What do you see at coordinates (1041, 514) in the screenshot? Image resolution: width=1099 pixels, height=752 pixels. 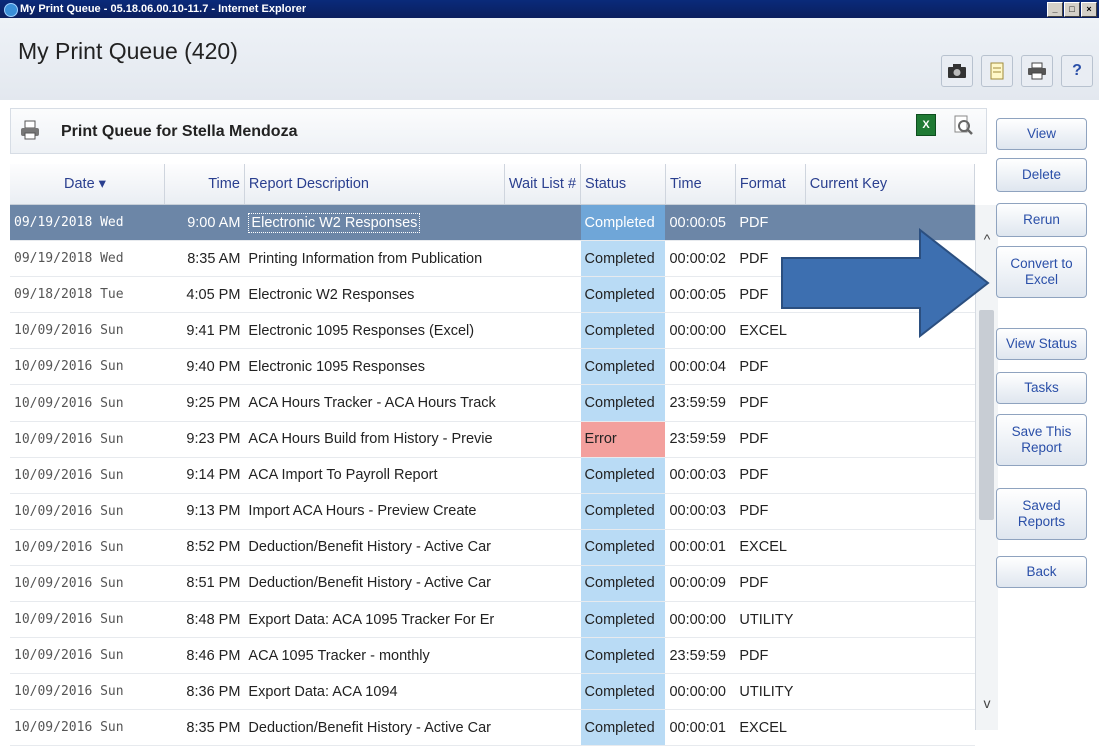 I see `saved-reports-button: Saved Reports` at bounding box center [1041, 514].